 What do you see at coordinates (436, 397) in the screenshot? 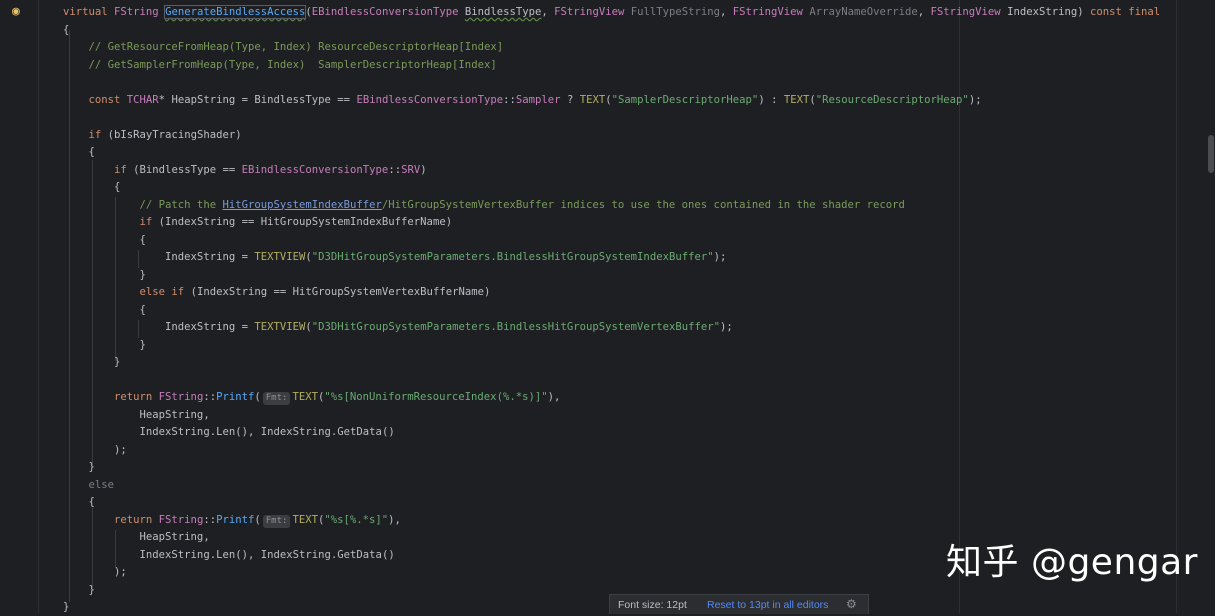
I see `code-token: "%s[NonUniformResourceIndex(%.*s)]"` at bounding box center [436, 397].